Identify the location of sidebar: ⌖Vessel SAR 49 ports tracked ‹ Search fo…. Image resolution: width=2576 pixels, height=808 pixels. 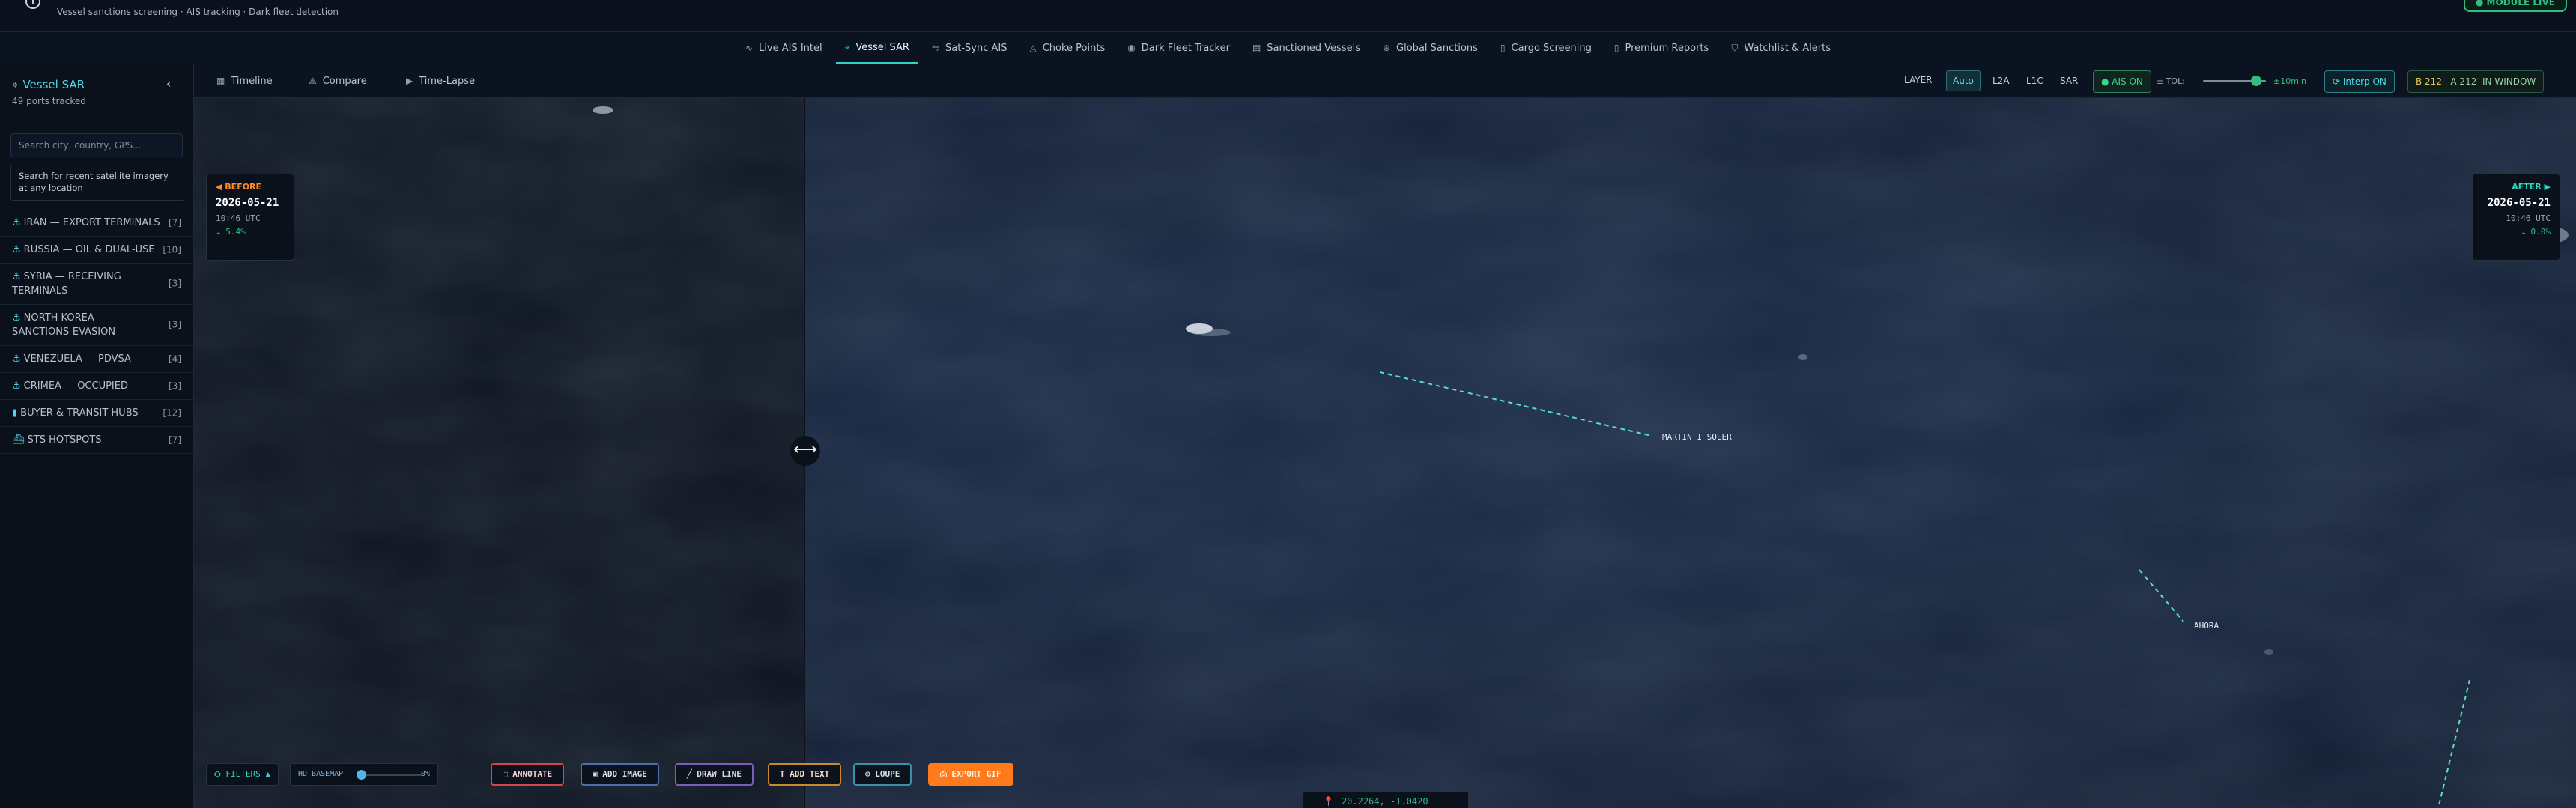
(97, 436).